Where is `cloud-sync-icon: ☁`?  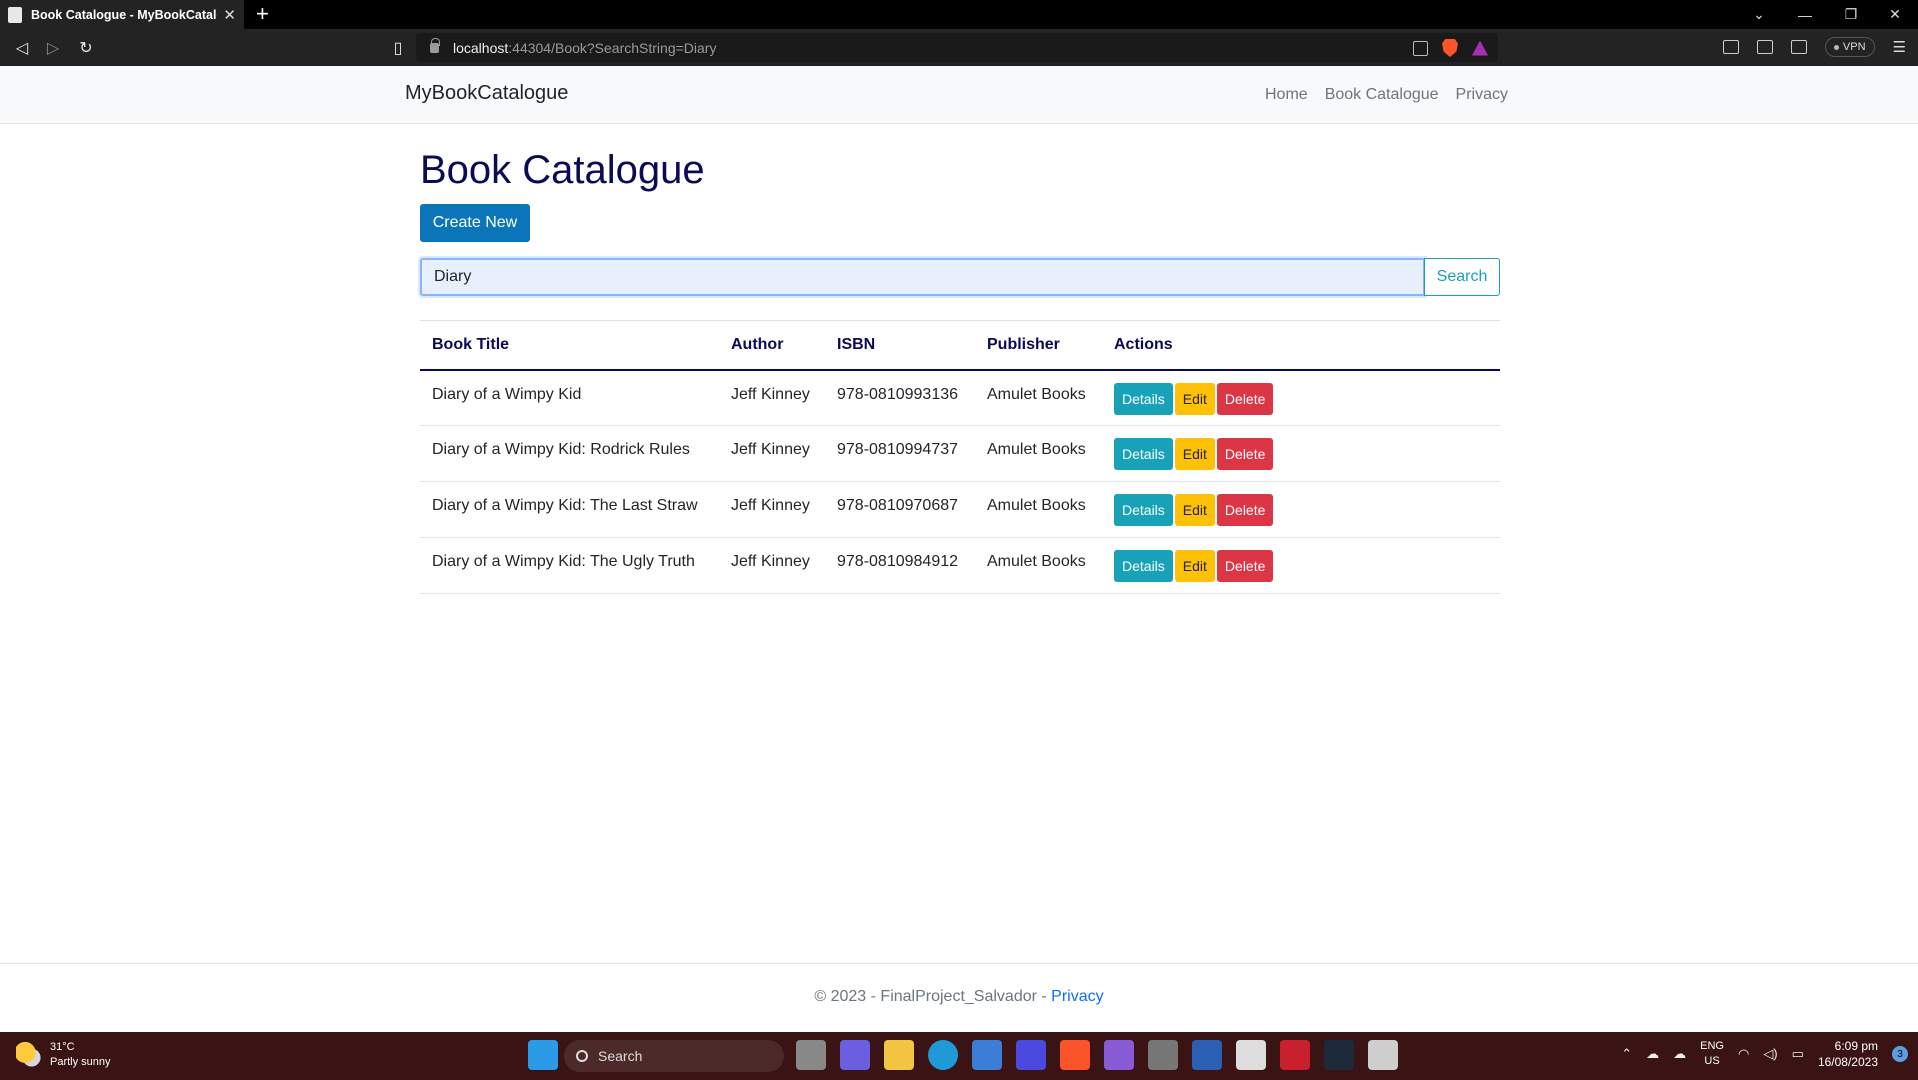 cloud-sync-icon: ☁ is located at coordinates (1679, 1054).